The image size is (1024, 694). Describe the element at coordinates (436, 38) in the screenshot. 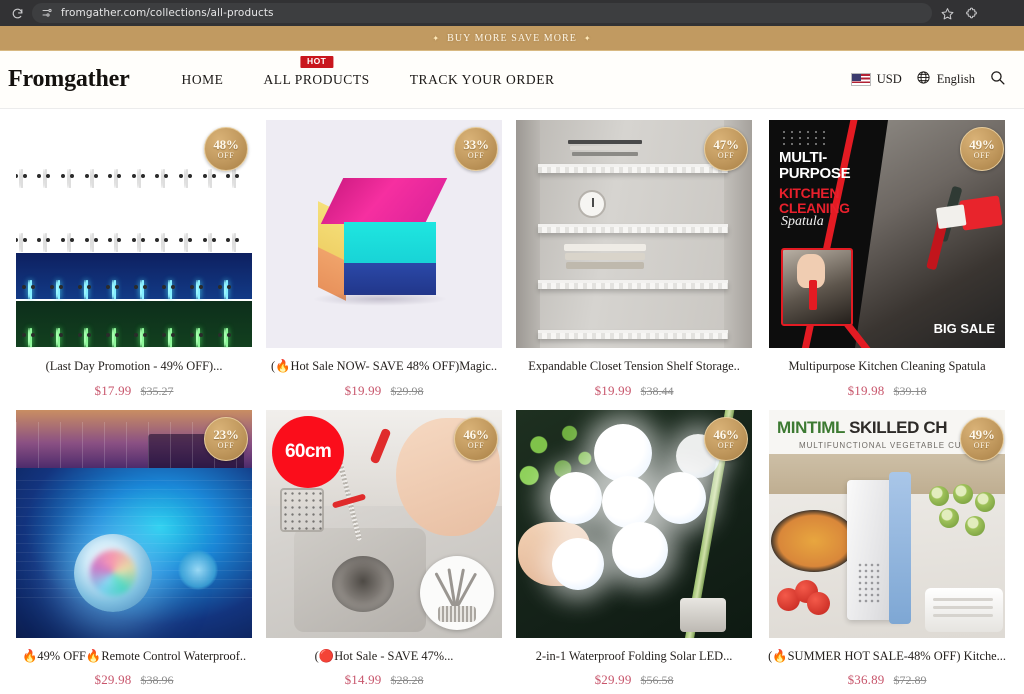

I see `sparkle-icon-left: ✦` at that location.